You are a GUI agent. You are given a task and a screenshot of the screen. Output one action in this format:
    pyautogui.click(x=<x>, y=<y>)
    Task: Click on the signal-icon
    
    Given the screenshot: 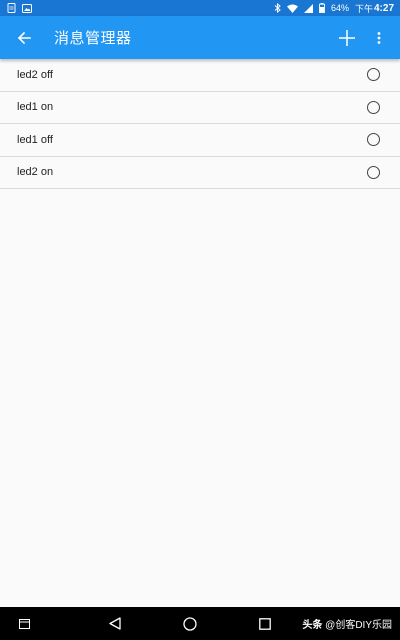 What is the action you would take?
    pyautogui.click(x=308, y=8)
    